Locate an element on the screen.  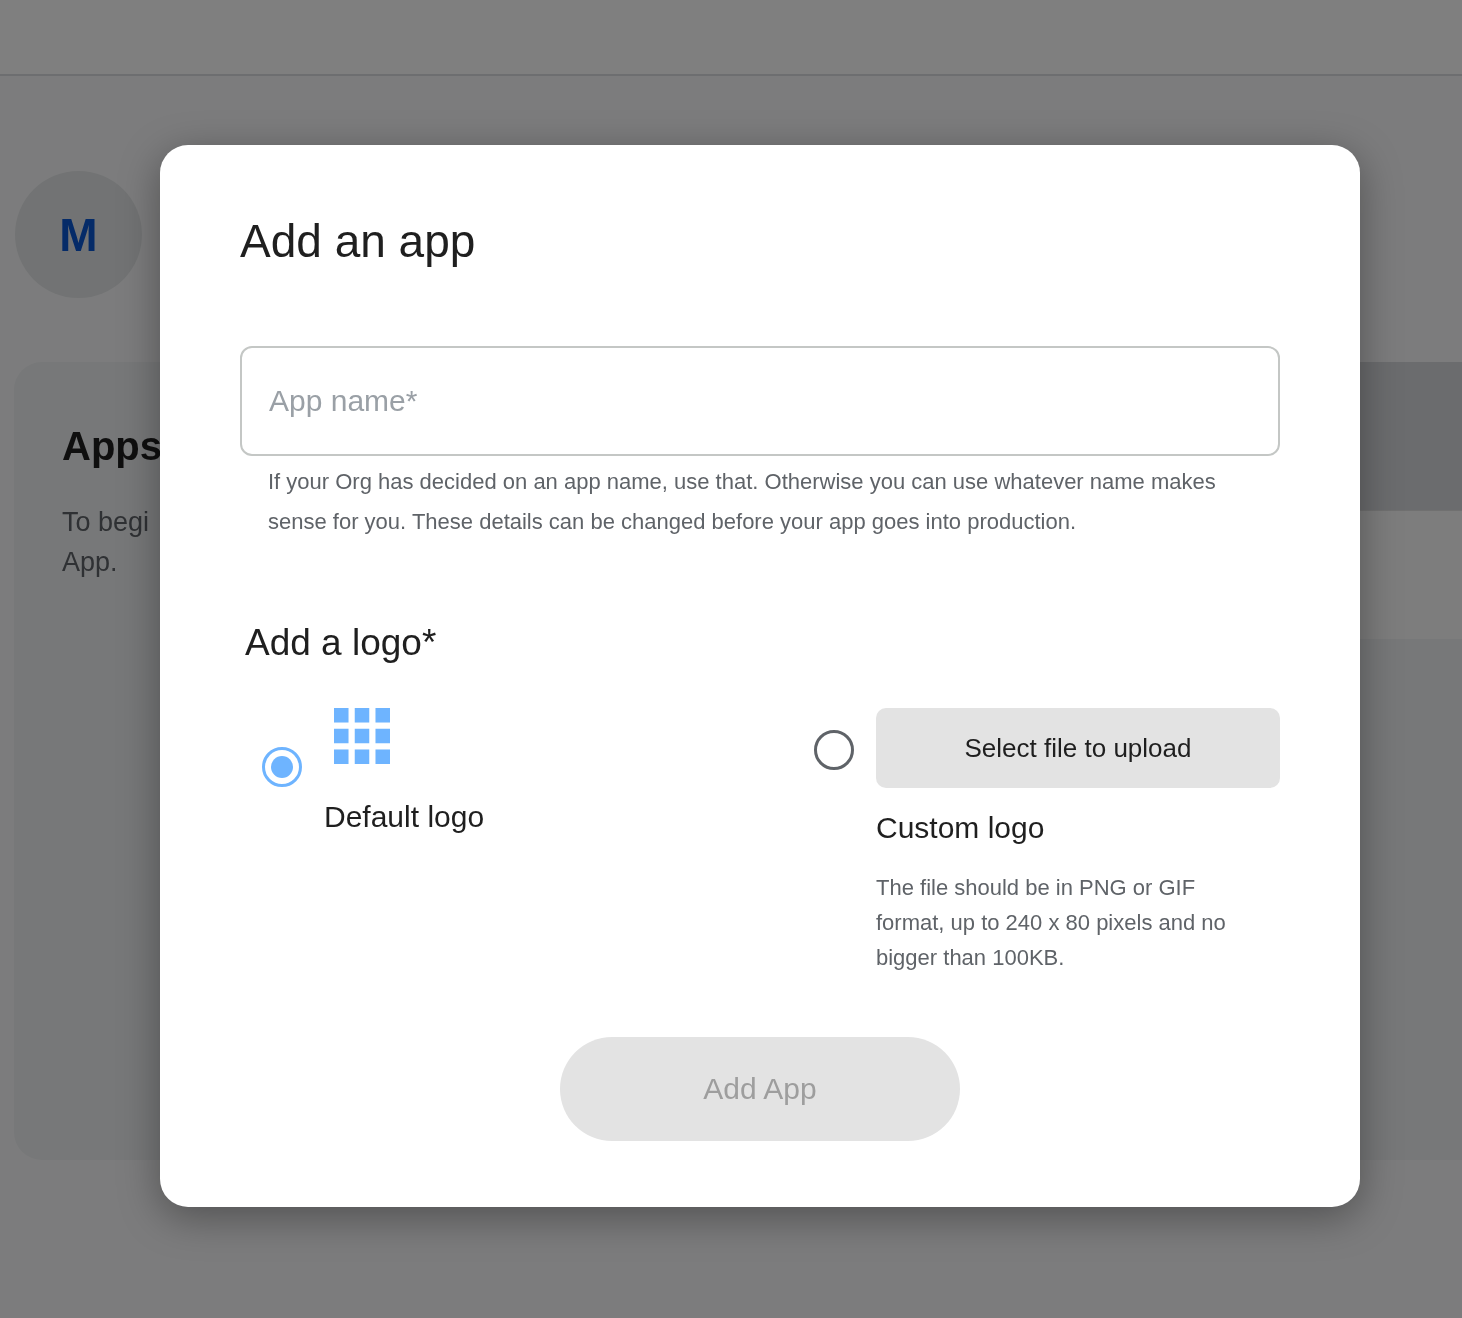
card-description: To begi is located at coordinates (106, 522).